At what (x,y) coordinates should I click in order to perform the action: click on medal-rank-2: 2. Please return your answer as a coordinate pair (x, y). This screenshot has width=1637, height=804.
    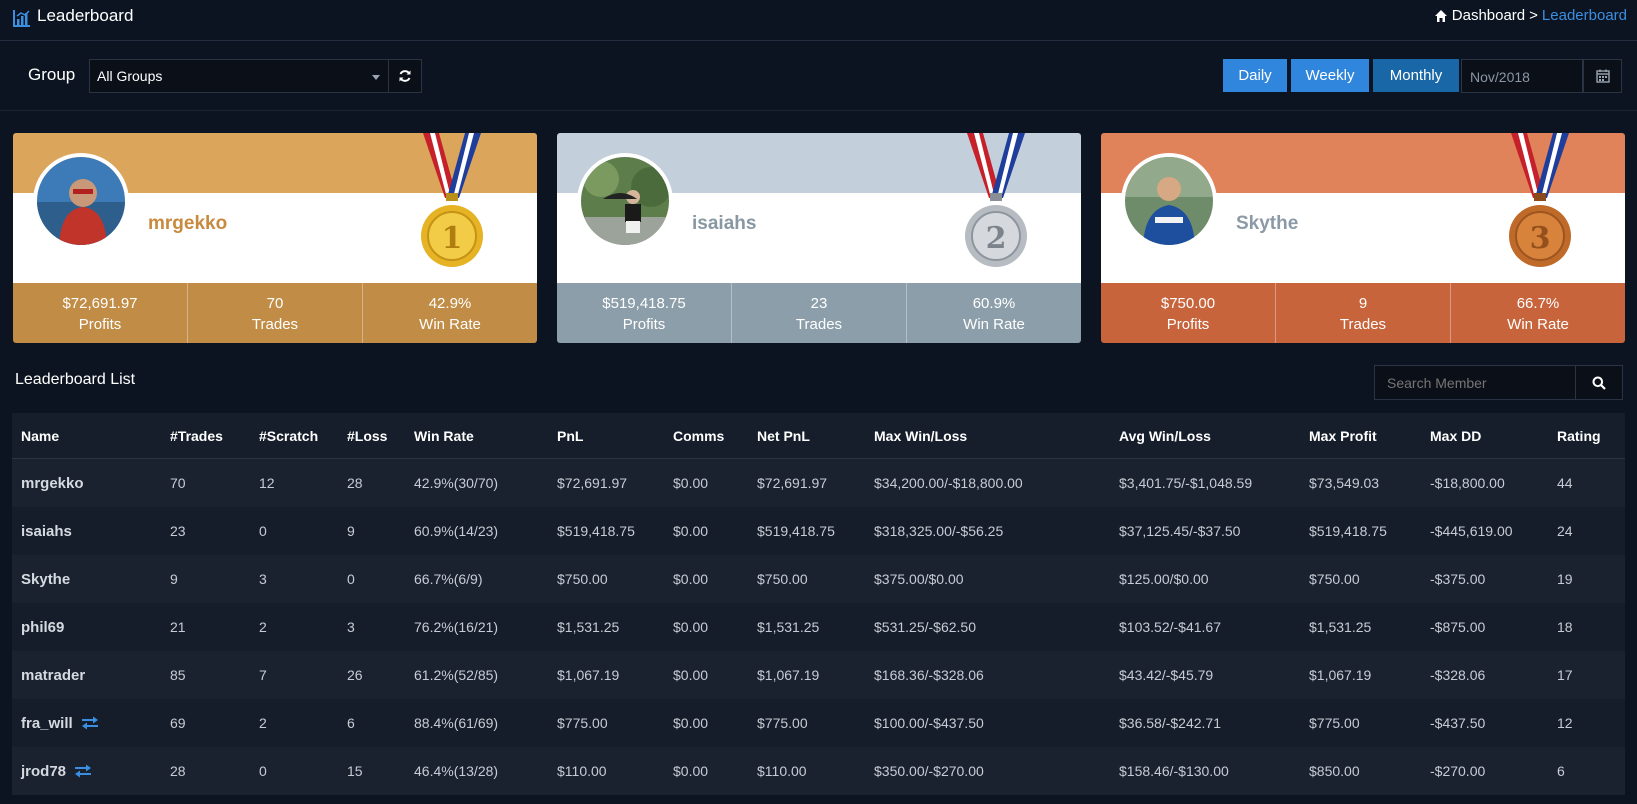
    Looking at the image, I should click on (996, 238).